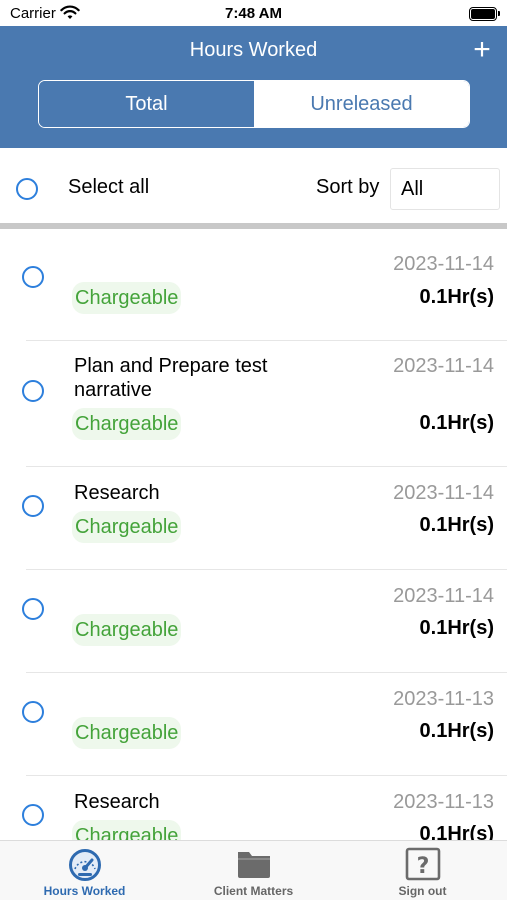 This screenshot has height=900, width=507. I want to click on tab-sign-out: ? Sign out, so click(422, 870).